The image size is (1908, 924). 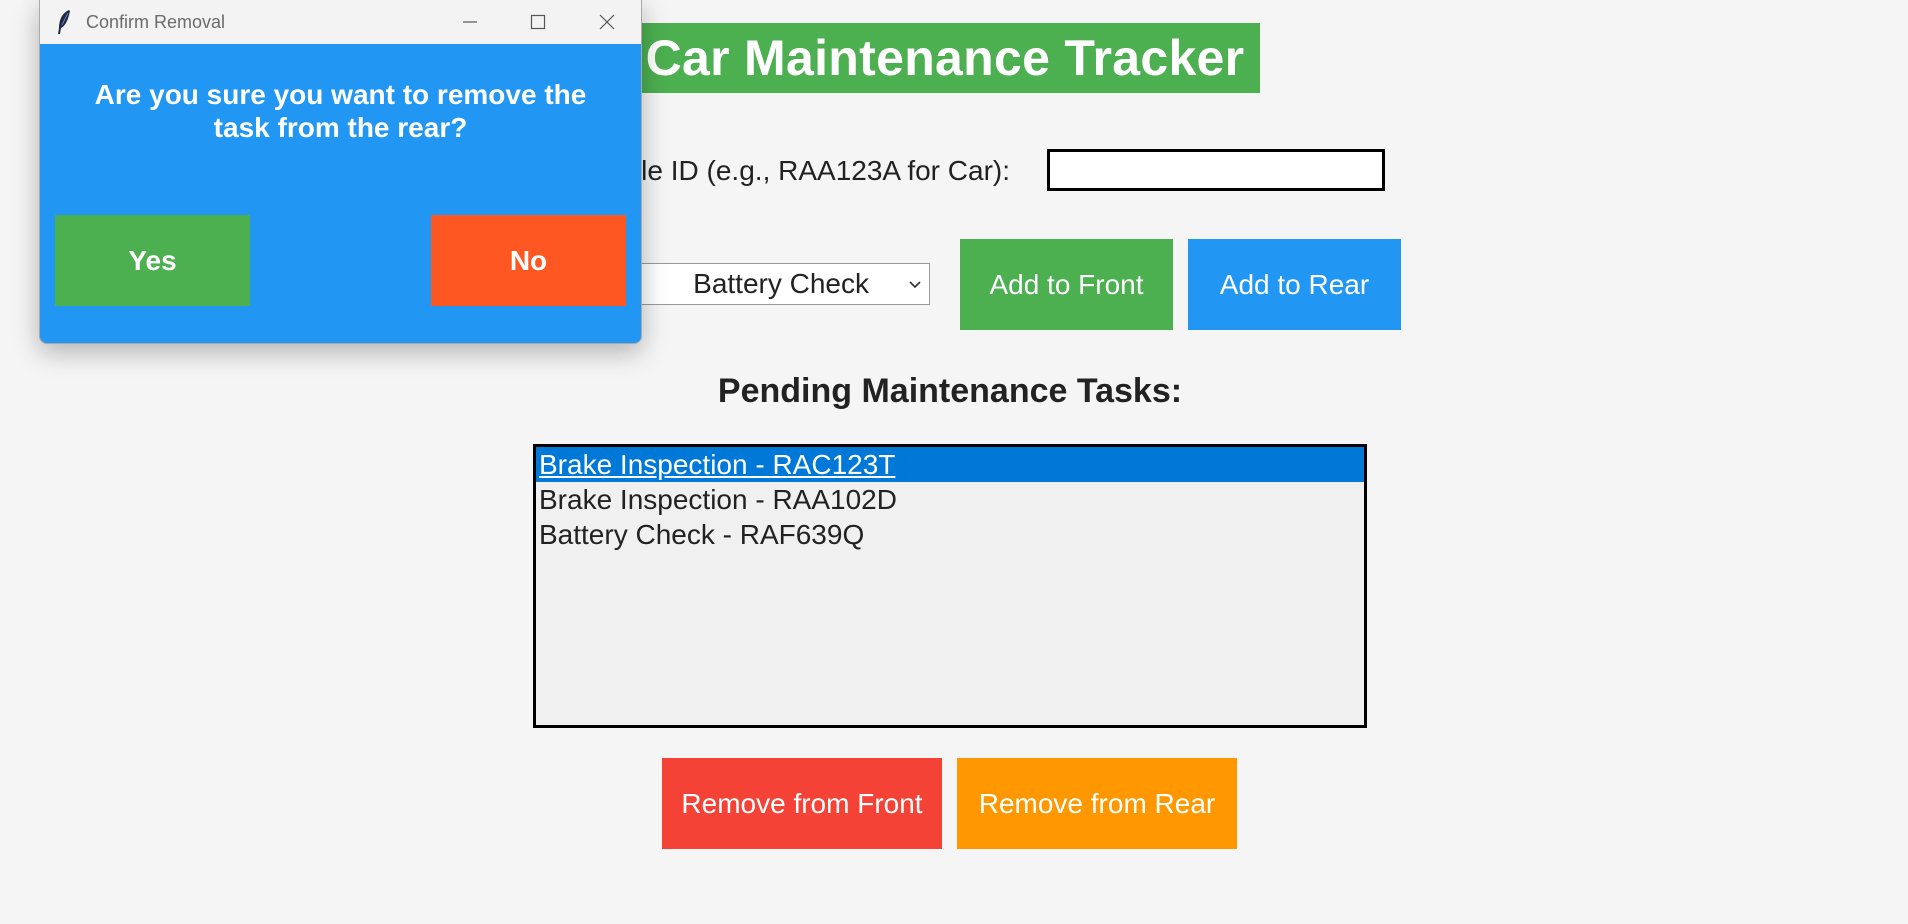 I want to click on minimize-icon, so click(x=470, y=22).